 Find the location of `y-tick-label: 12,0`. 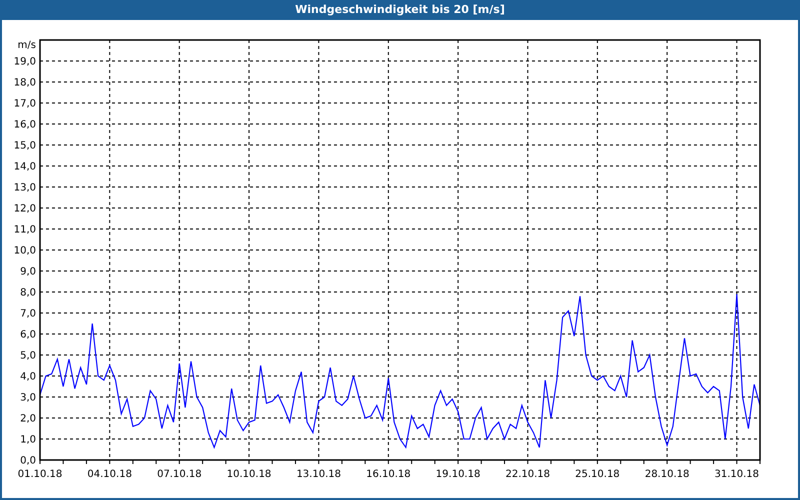

y-tick-label: 12,0 is located at coordinates (25, 209).